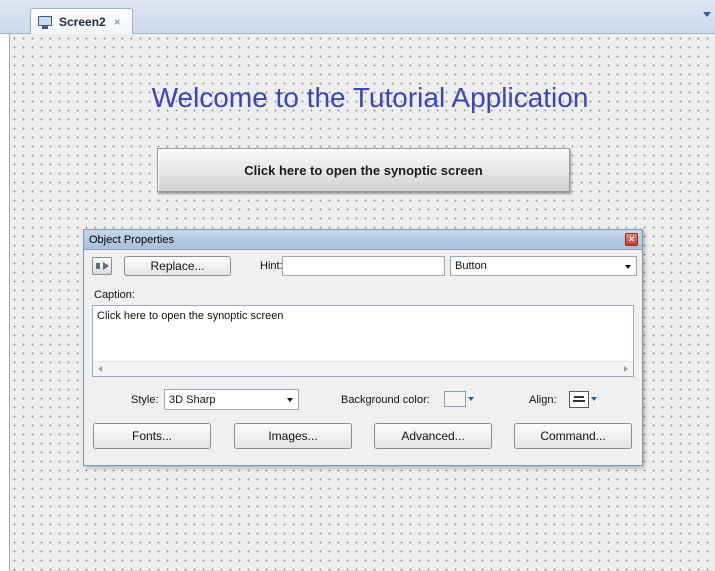 This screenshot has height=571, width=715. I want to click on hint-label: Hint:, so click(271, 266).